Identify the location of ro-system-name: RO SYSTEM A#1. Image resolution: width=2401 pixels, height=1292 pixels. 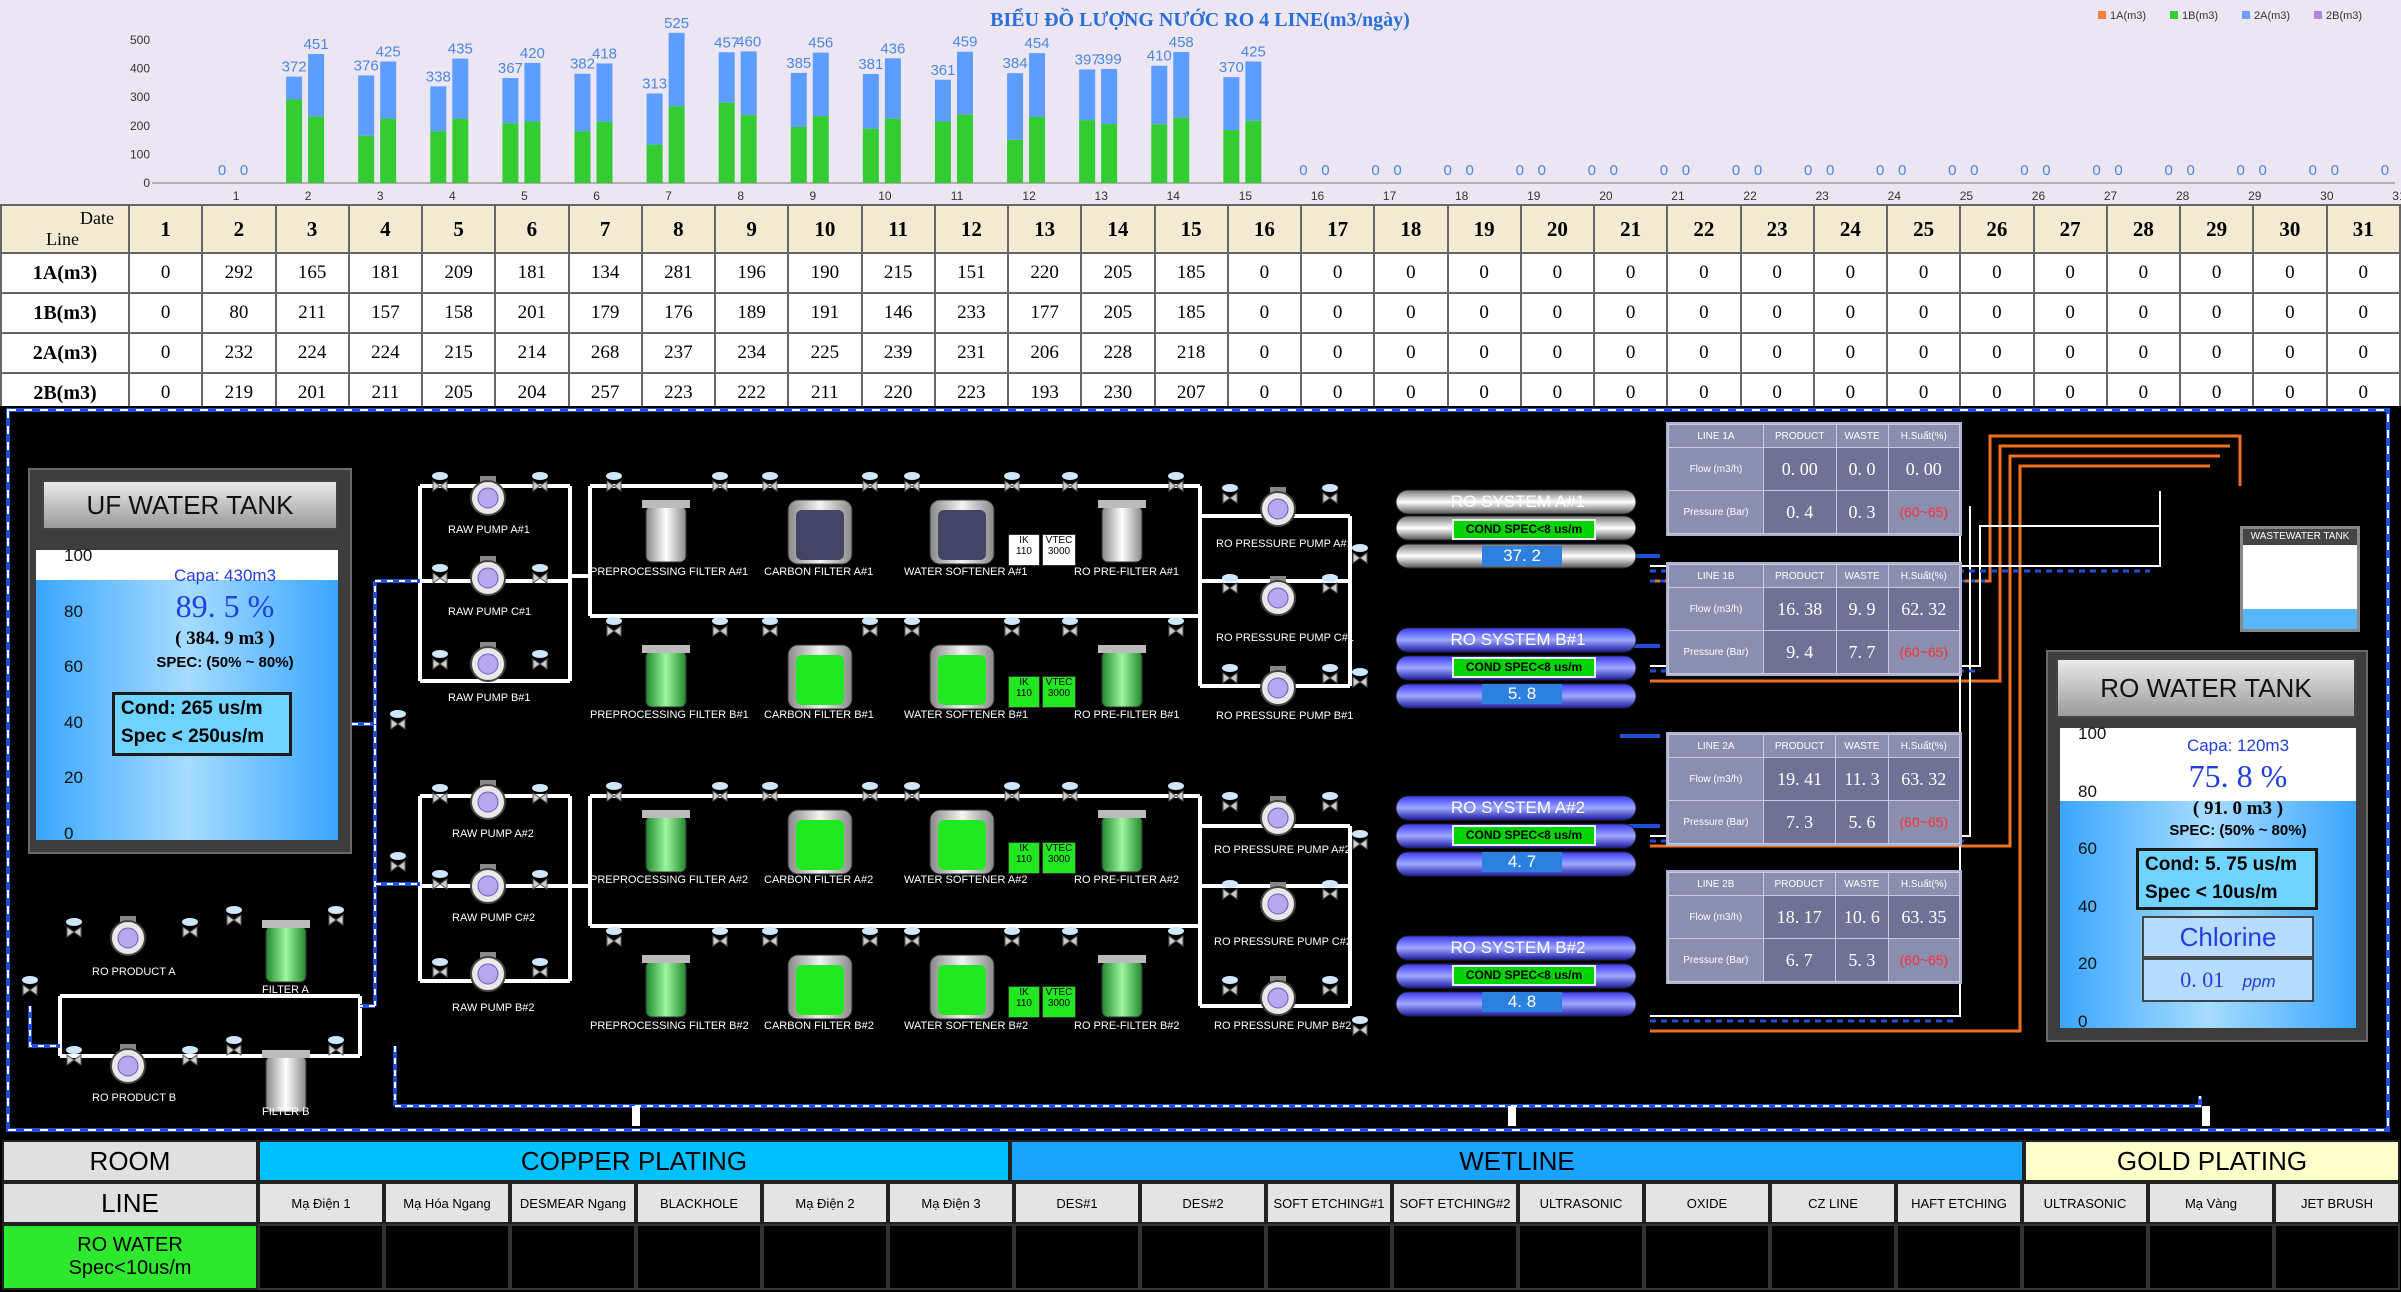
(1518, 501).